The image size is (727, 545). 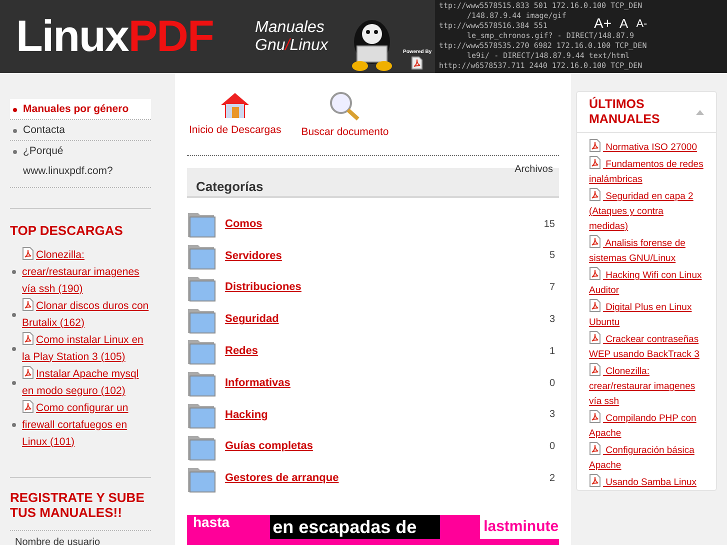 What do you see at coordinates (552, 256) in the screenshot?
I see `table-cell-text: 5` at bounding box center [552, 256].